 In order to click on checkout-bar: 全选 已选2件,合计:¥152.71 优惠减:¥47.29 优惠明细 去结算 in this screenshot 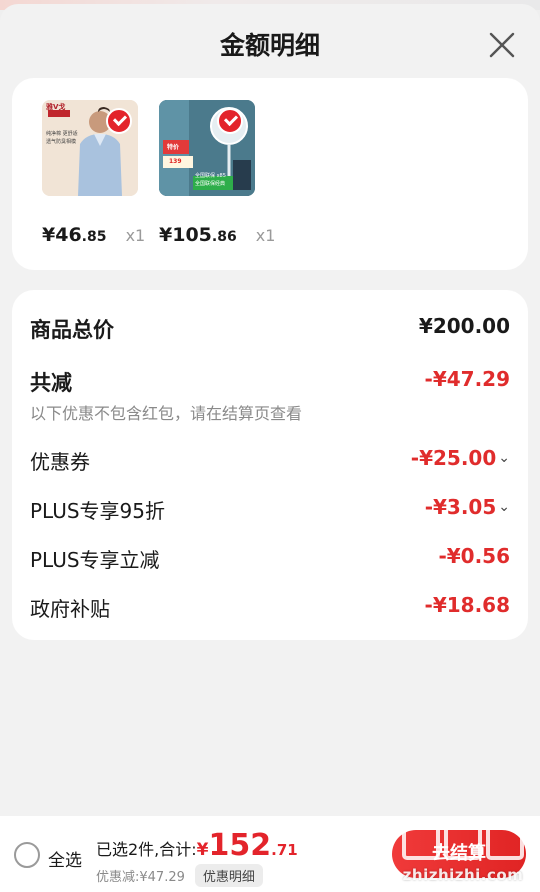, I will do `click(270, 854)`.